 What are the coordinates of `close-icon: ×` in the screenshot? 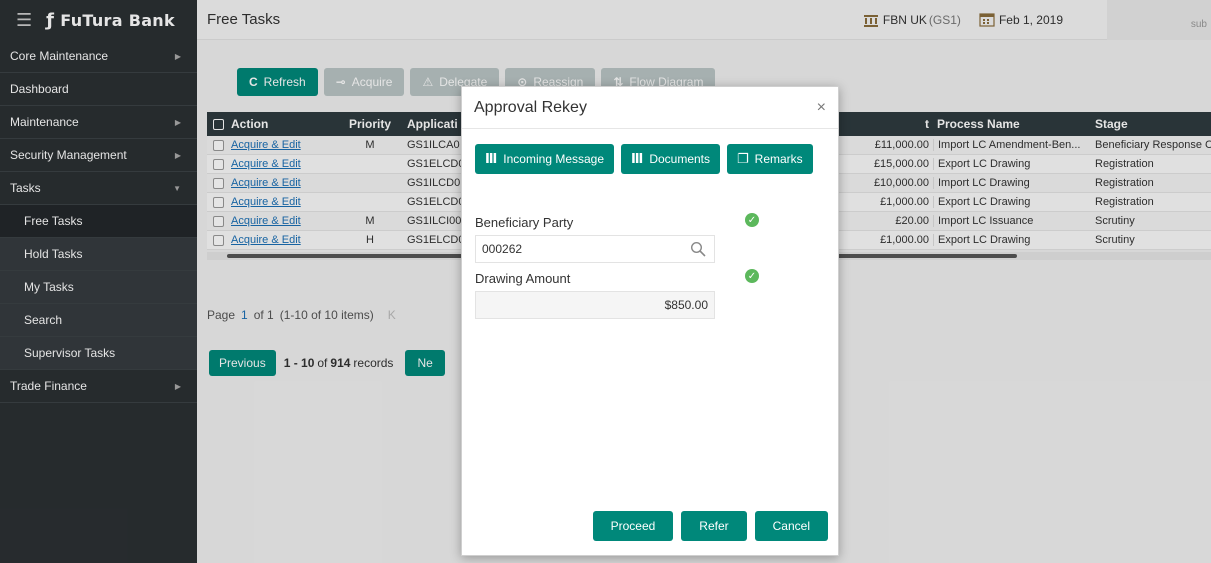 It's located at (821, 108).